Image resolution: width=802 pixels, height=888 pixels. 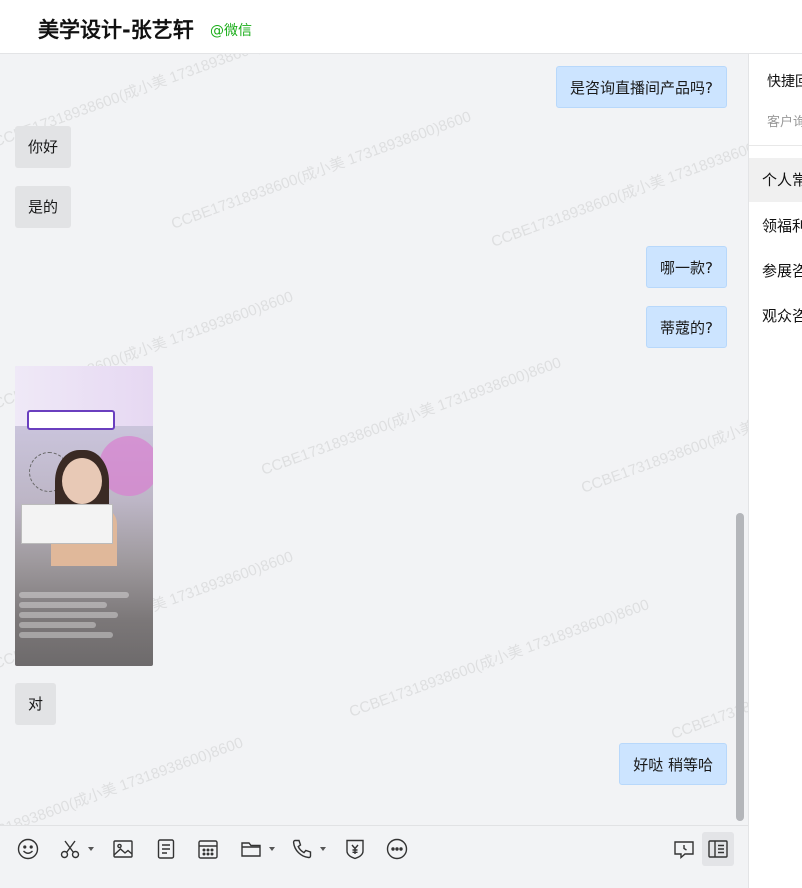 I want to click on more-button, so click(x=397, y=849).